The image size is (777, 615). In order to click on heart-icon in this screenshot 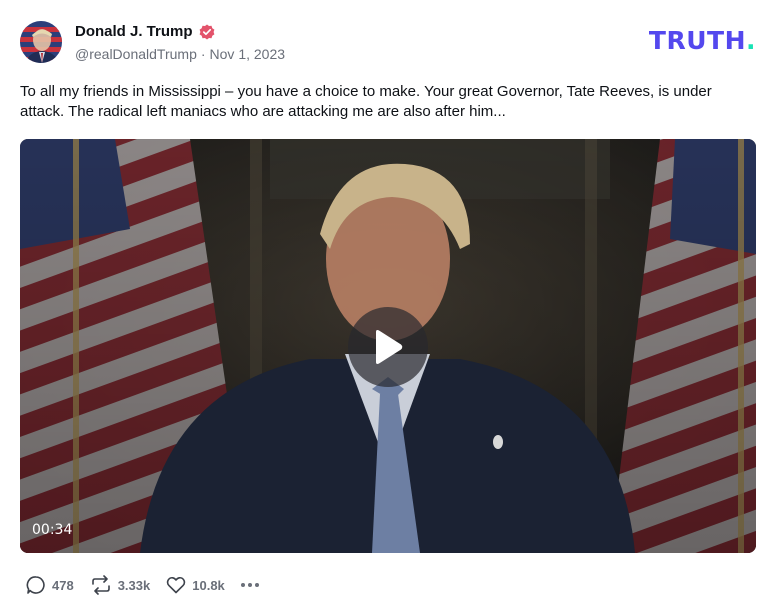, I will do `click(176, 585)`.